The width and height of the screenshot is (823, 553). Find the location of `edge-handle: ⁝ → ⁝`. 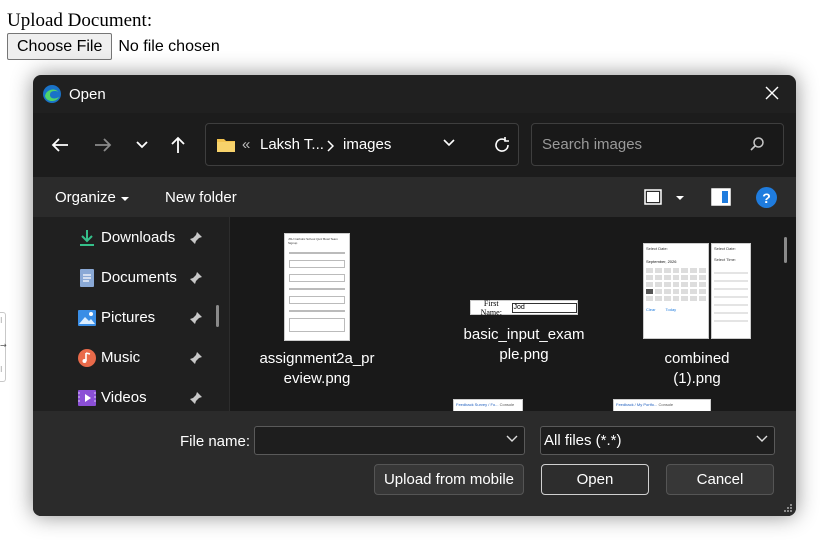

edge-handle: ⁝ → ⁝ is located at coordinates (3, 347).